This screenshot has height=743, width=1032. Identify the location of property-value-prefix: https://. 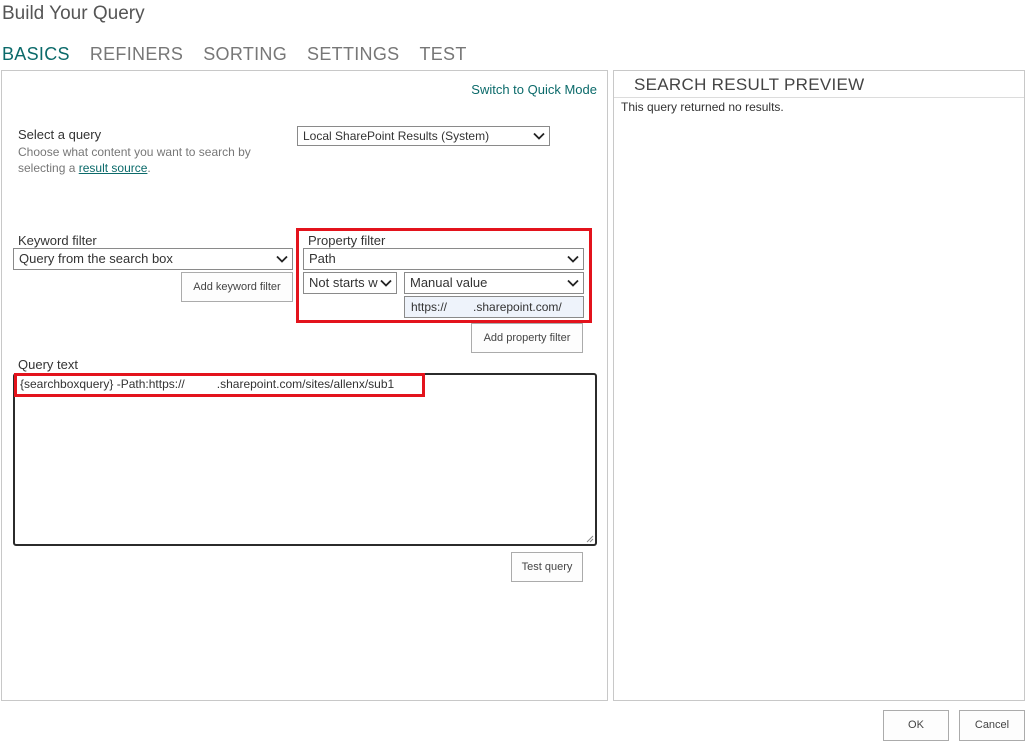
(429, 307).